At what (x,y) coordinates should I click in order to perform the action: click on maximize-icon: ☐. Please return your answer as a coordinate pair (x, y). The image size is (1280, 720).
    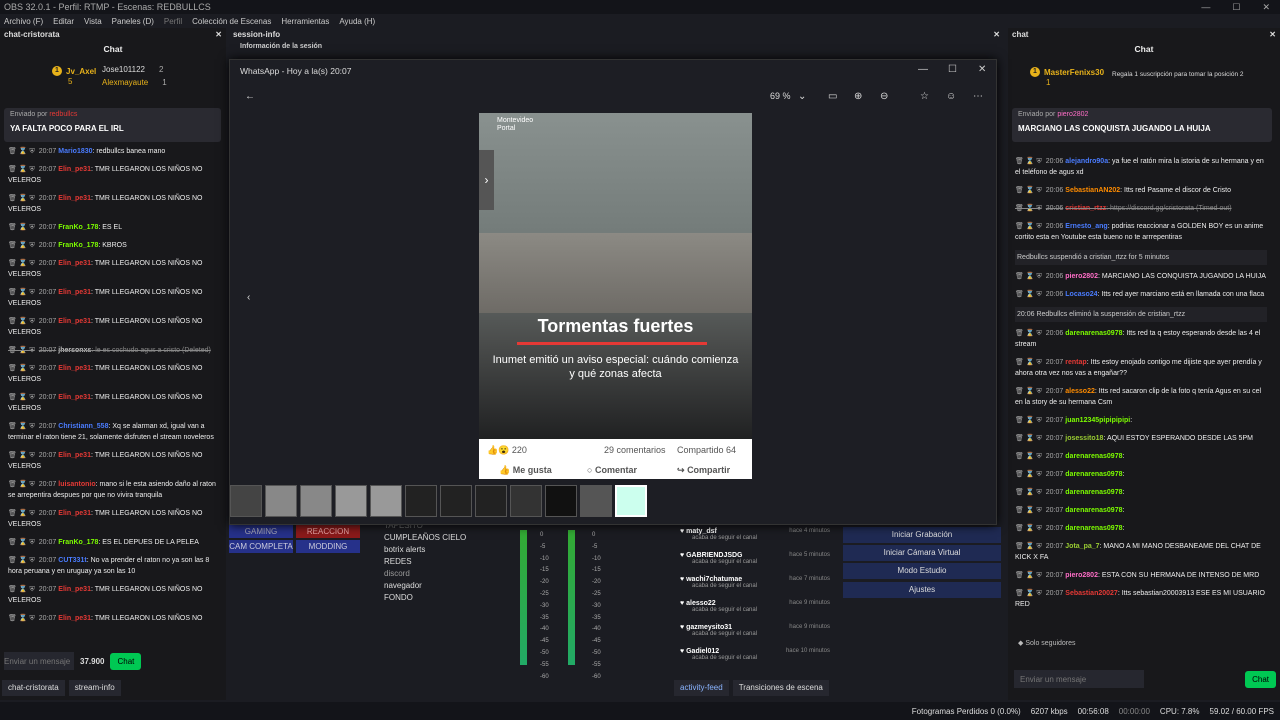
    Looking at the image, I should click on (1236, 7).